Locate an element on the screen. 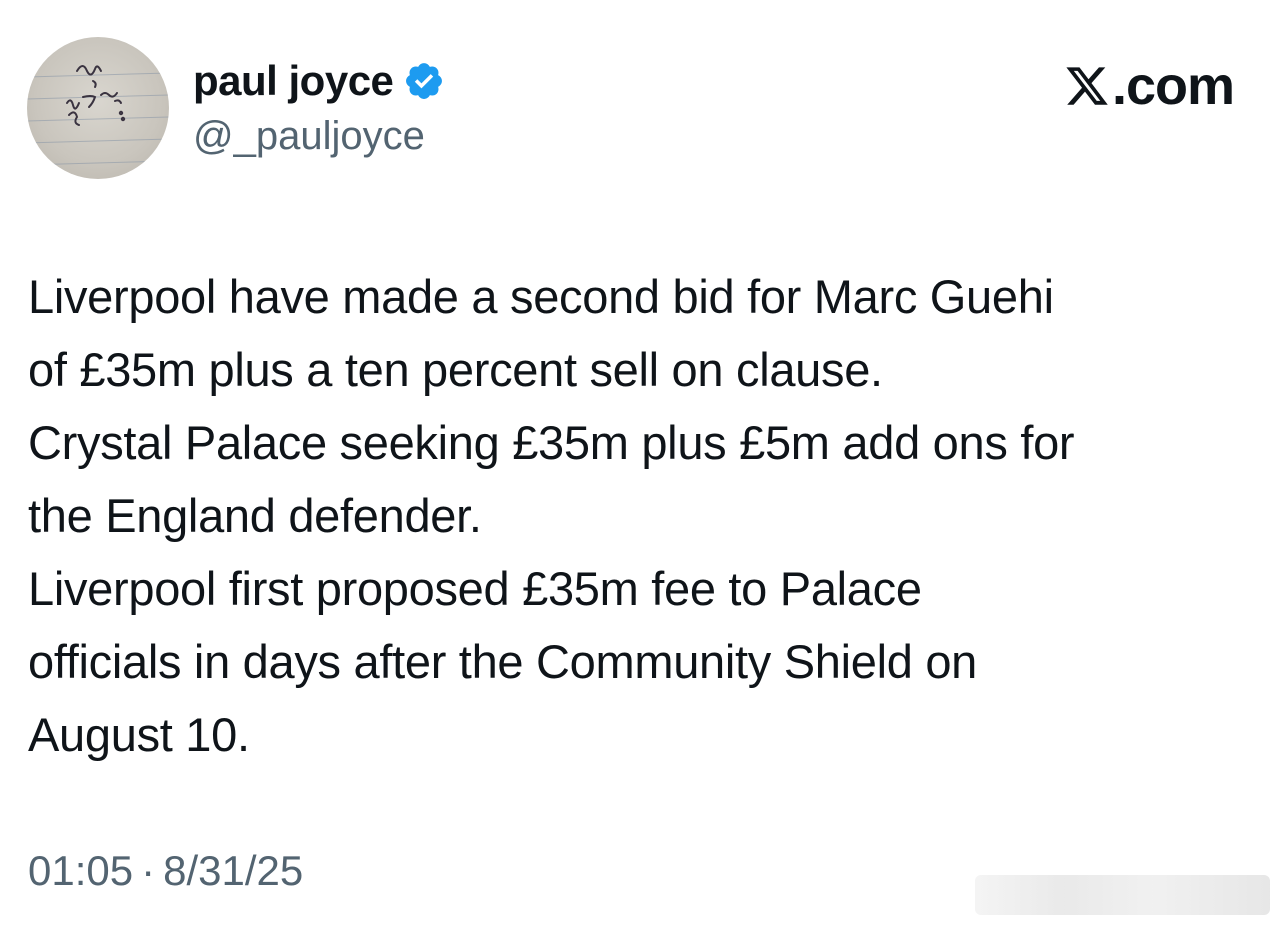 This screenshot has width=1284, height=929. brand-watermark: .com is located at coordinates (1149, 86).